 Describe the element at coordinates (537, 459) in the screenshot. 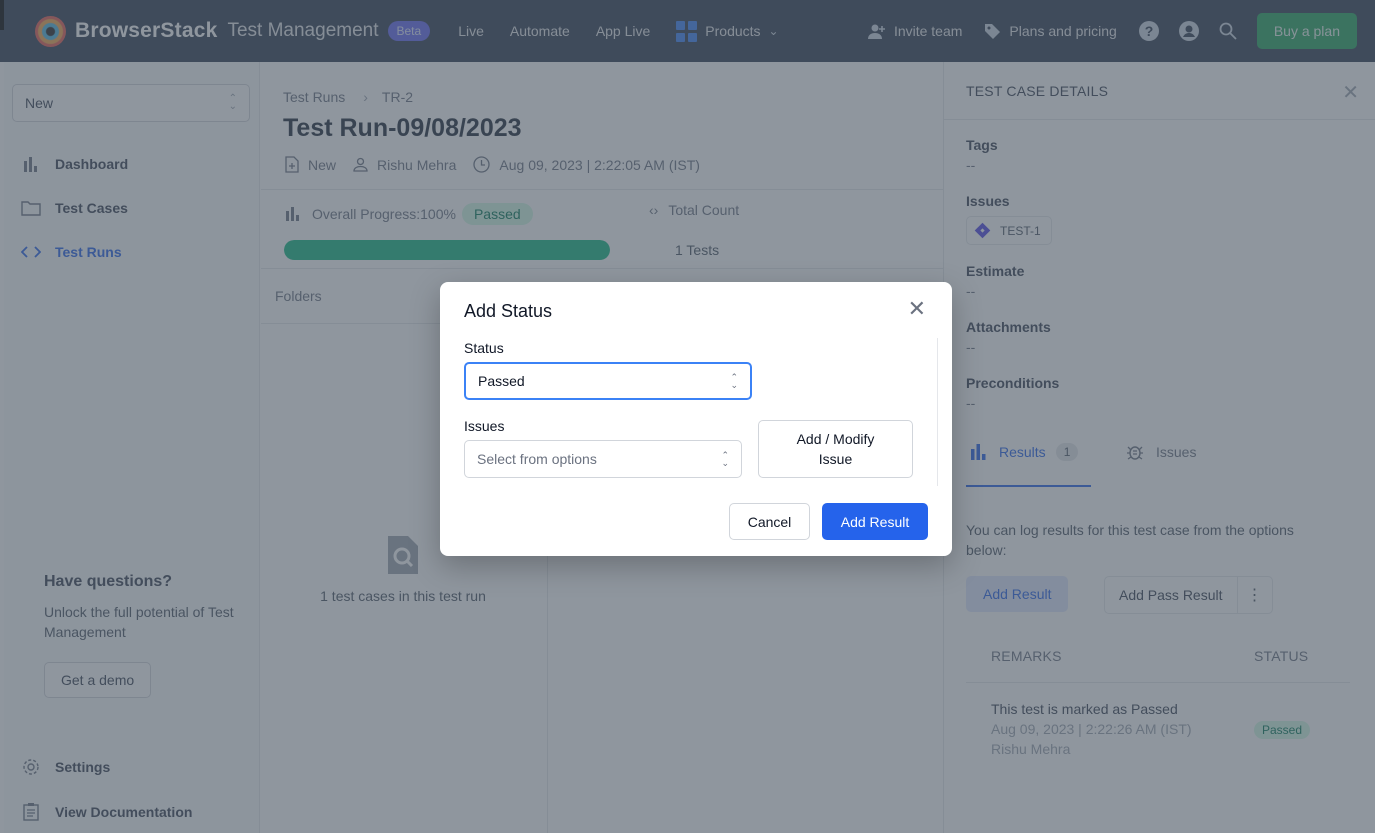

I see `issues-select-placeholder: Select from options` at that location.